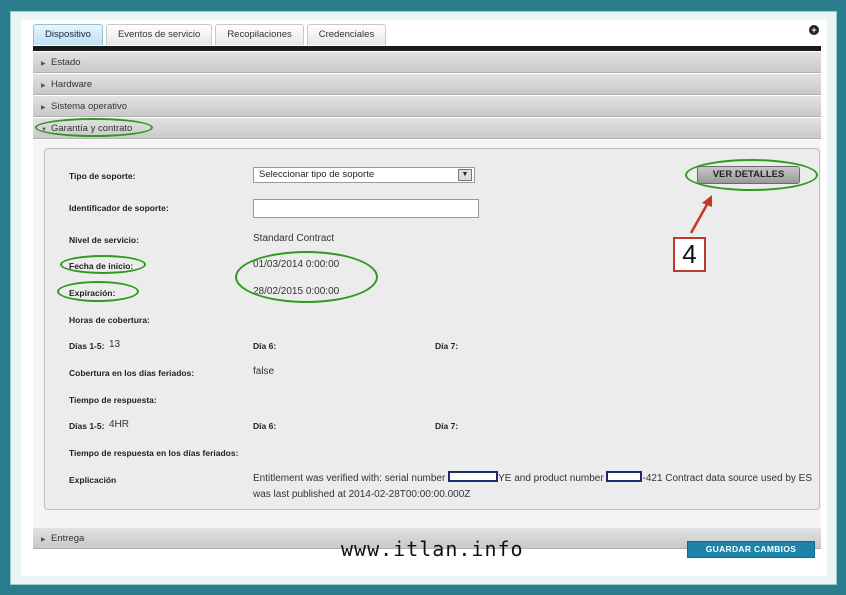 This screenshot has height=595, width=846. What do you see at coordinates (72, 84) in the screenshot?
I see `section-label: Hardware` at bounding box center [72, 84].